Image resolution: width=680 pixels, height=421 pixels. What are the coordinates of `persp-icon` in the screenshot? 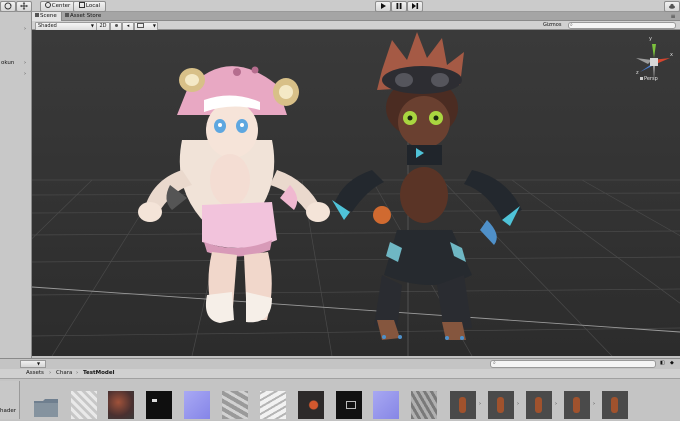 It's located at (641, 78).